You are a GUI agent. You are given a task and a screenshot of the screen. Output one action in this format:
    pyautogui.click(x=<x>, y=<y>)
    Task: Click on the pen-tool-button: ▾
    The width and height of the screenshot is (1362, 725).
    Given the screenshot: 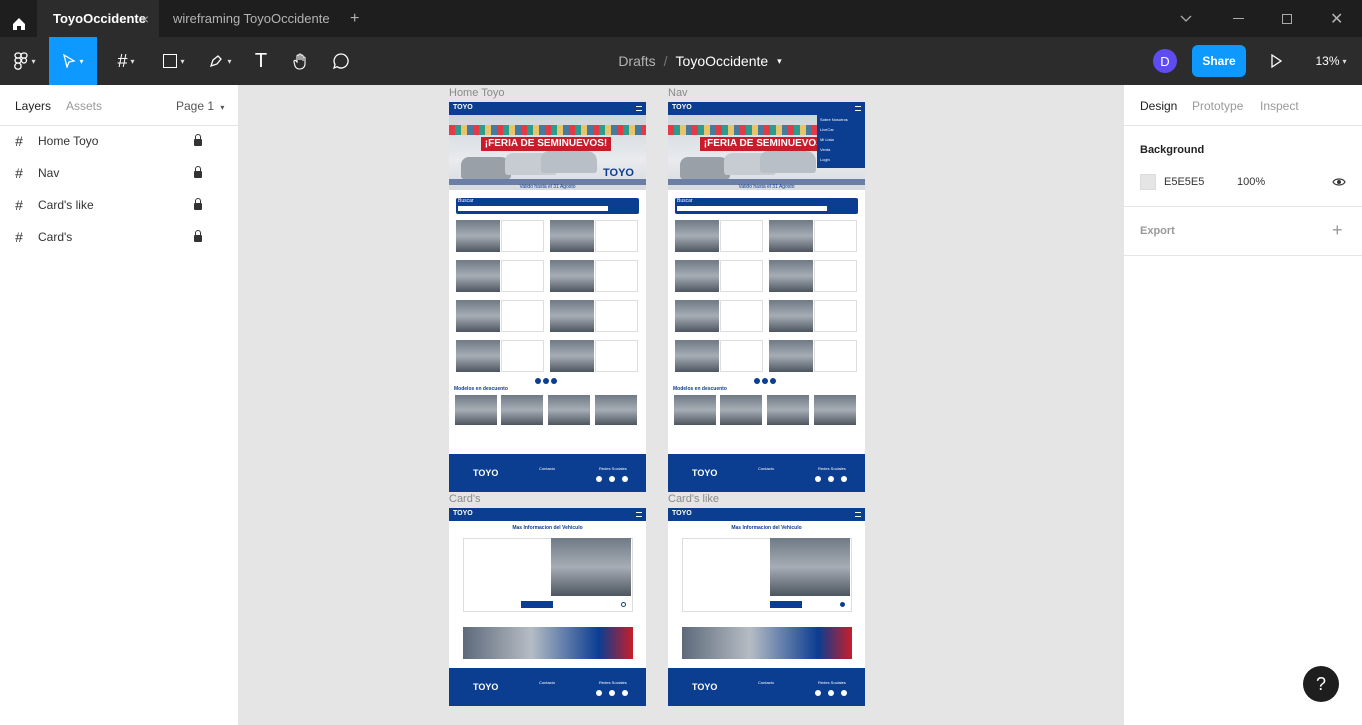 What is the action you would take?
    pyautogui.click(x=220, y=61)
    